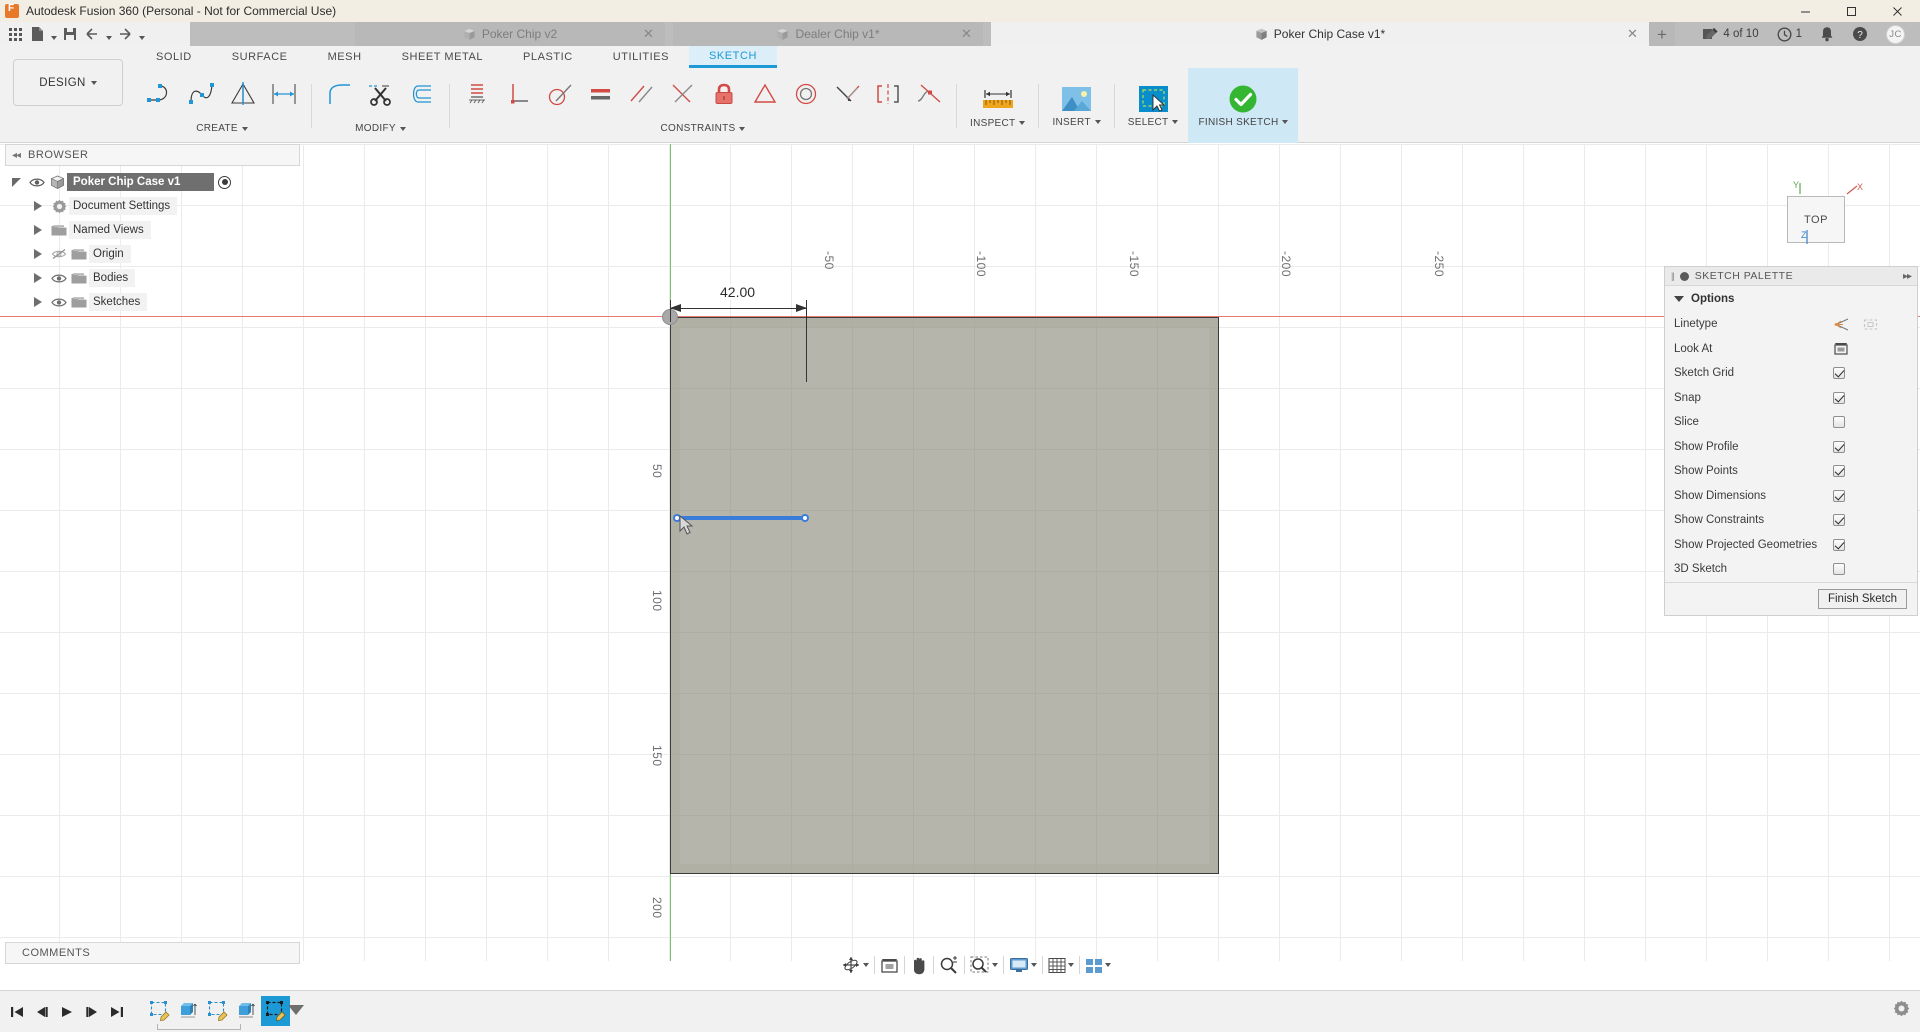 Image resolution: width=1920 pixels, height=1032 pixels. I want to click on palette-grip-icon: ||, so click(1673, 276).